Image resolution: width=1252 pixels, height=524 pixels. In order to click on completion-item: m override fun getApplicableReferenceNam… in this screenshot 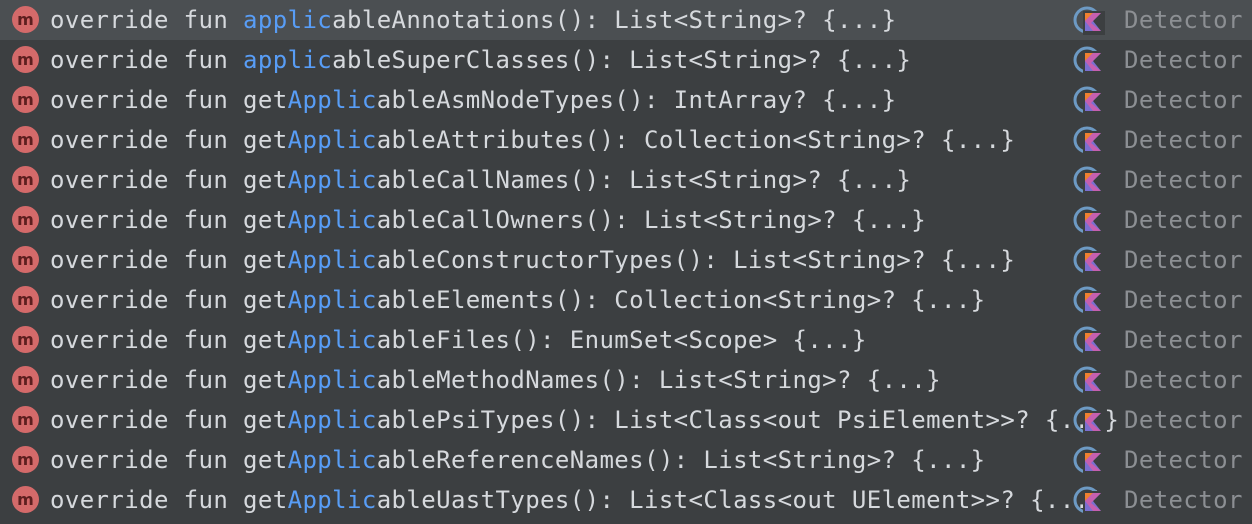, I will do `click(626, 460)`.